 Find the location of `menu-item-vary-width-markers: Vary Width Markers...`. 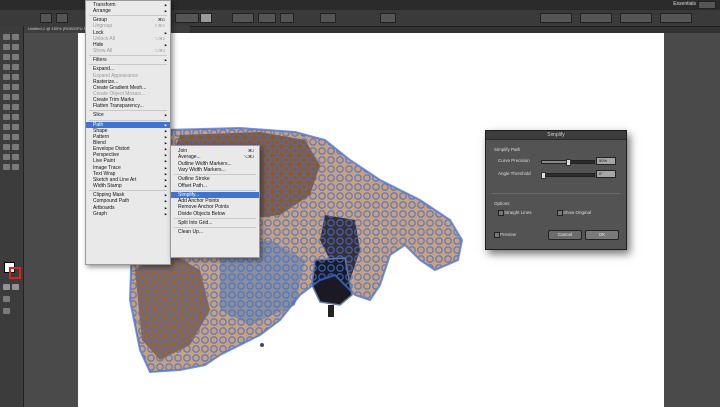

menu-item-vary-width-markers: Vary Width Markers... is located at coordinates (215, 170).